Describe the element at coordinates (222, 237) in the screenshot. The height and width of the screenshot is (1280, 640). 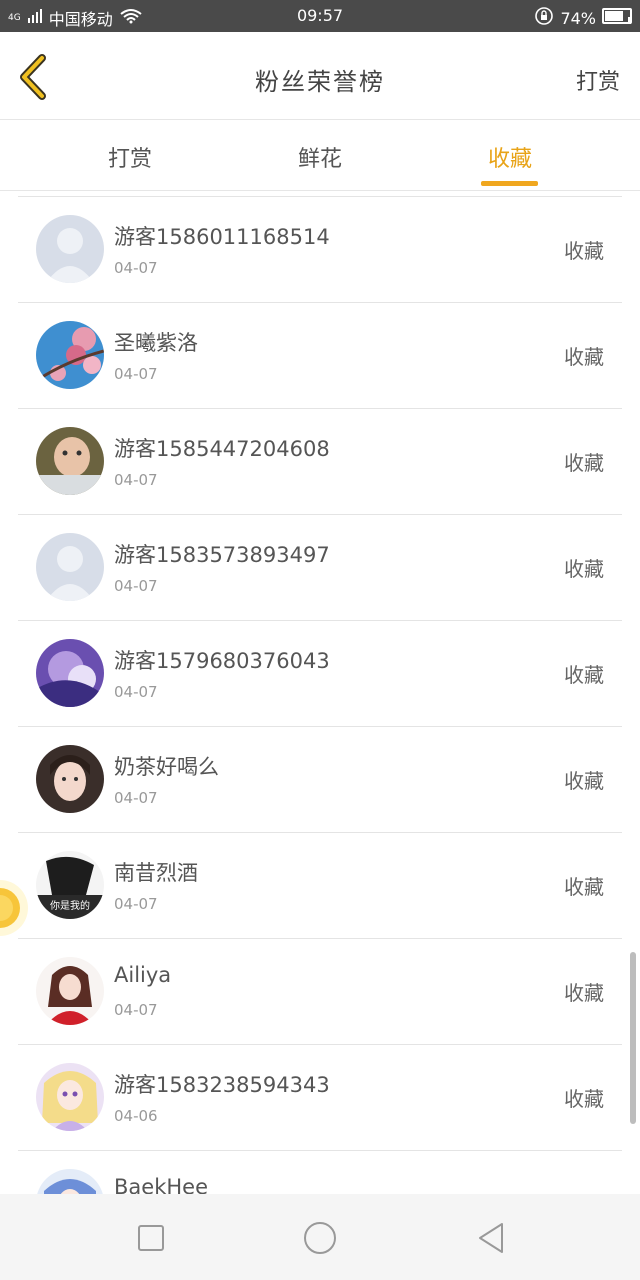
I see `user-name: 游客1586011168514` at that location.